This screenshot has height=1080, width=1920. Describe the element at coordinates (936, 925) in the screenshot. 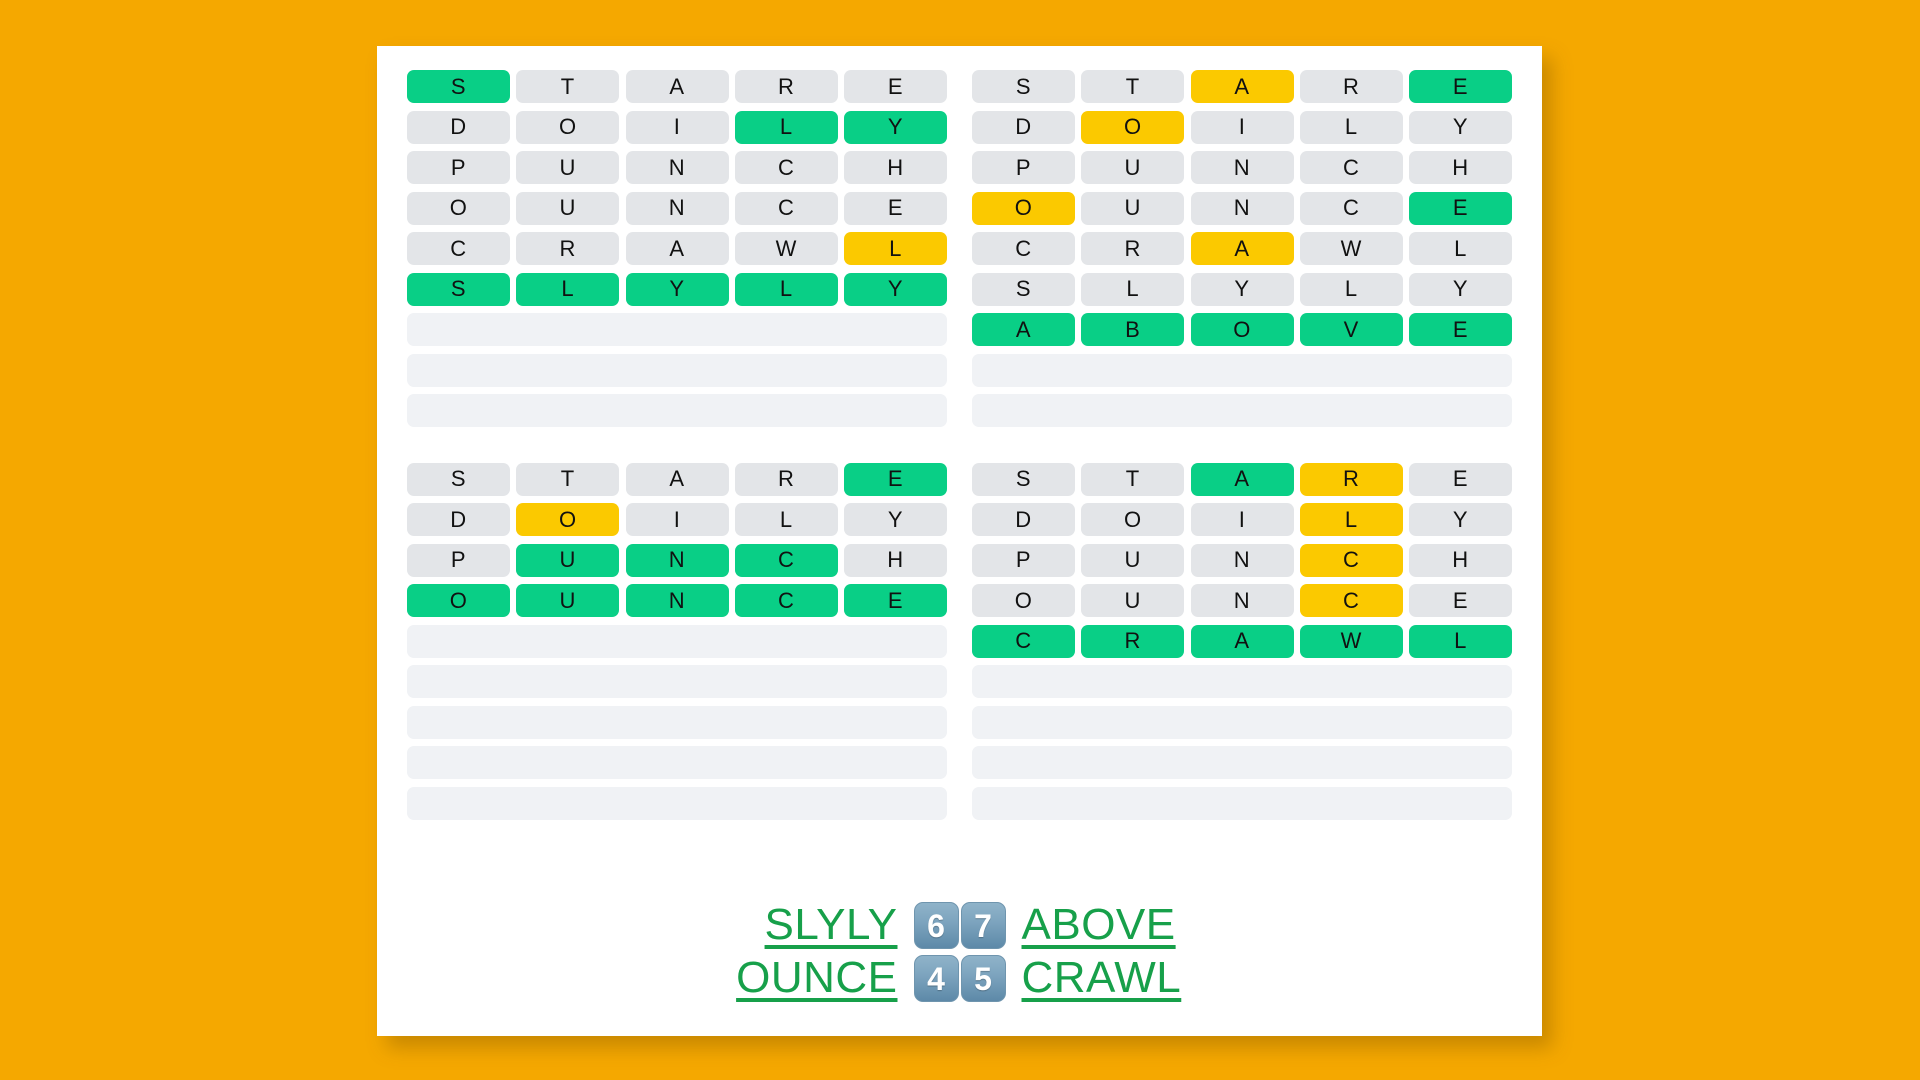

I see `guess-count-tile-left: 6` at that location.